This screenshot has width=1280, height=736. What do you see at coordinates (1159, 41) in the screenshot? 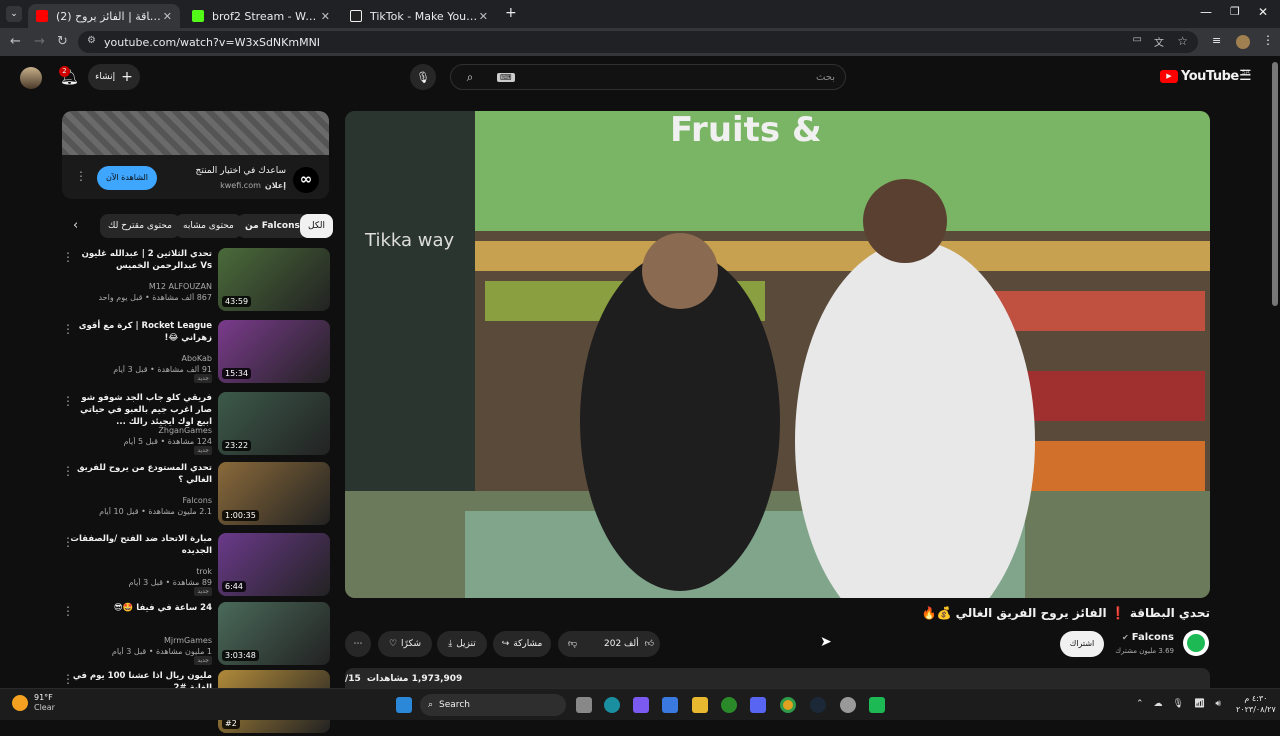
I see `translate-icon: 文` at bounding box center [1159, 41].